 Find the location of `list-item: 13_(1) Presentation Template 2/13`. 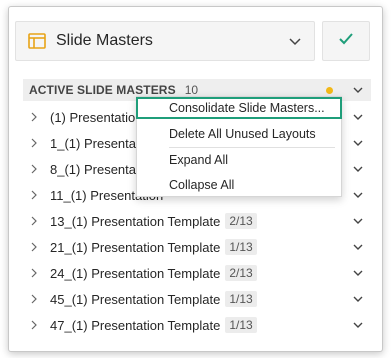

list-item: 13_(1) Presentation Template 2/13 is located at coordinates (197, 221).